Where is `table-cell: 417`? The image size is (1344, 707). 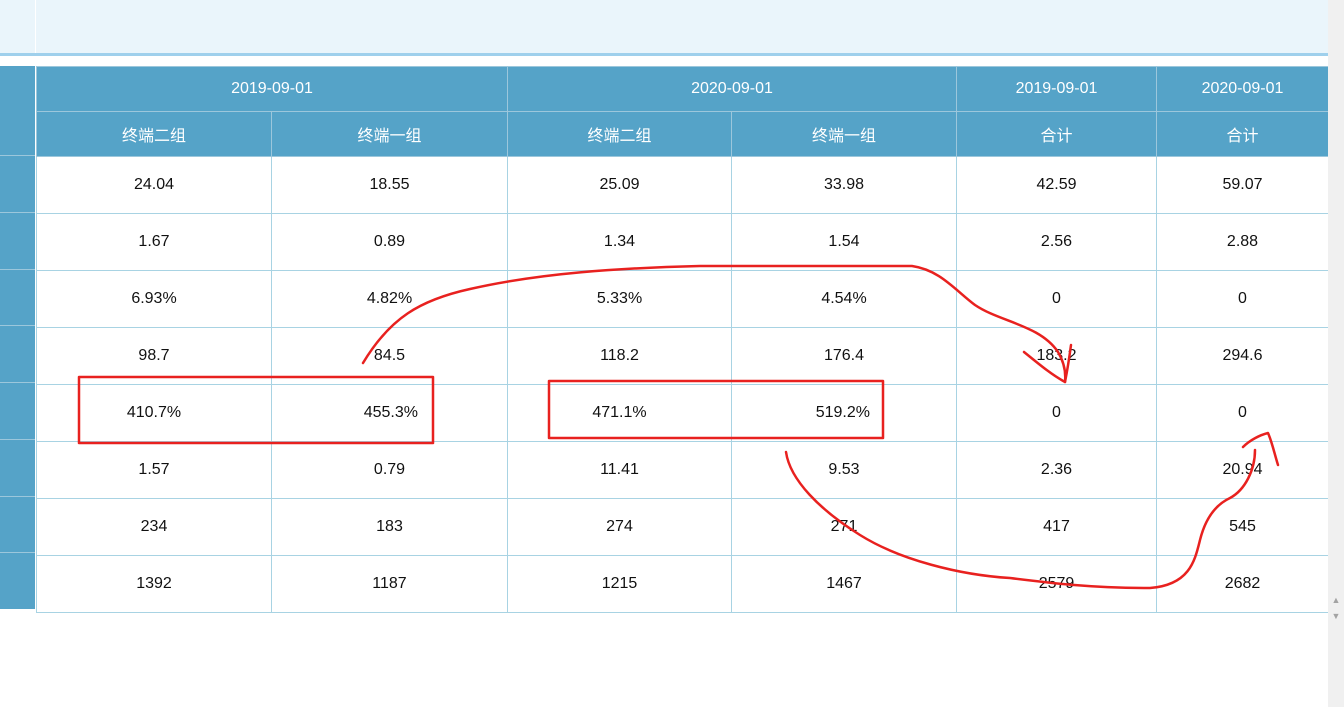 table-cell: 417 is located at coordinates (1056, 527).